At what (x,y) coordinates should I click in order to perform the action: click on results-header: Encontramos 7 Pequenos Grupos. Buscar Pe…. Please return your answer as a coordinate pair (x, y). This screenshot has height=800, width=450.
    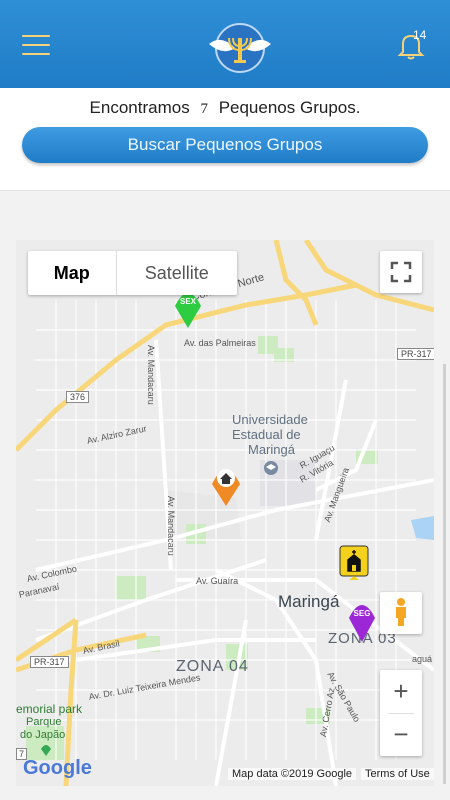
    Looking at the image, I should click on (225, 139).